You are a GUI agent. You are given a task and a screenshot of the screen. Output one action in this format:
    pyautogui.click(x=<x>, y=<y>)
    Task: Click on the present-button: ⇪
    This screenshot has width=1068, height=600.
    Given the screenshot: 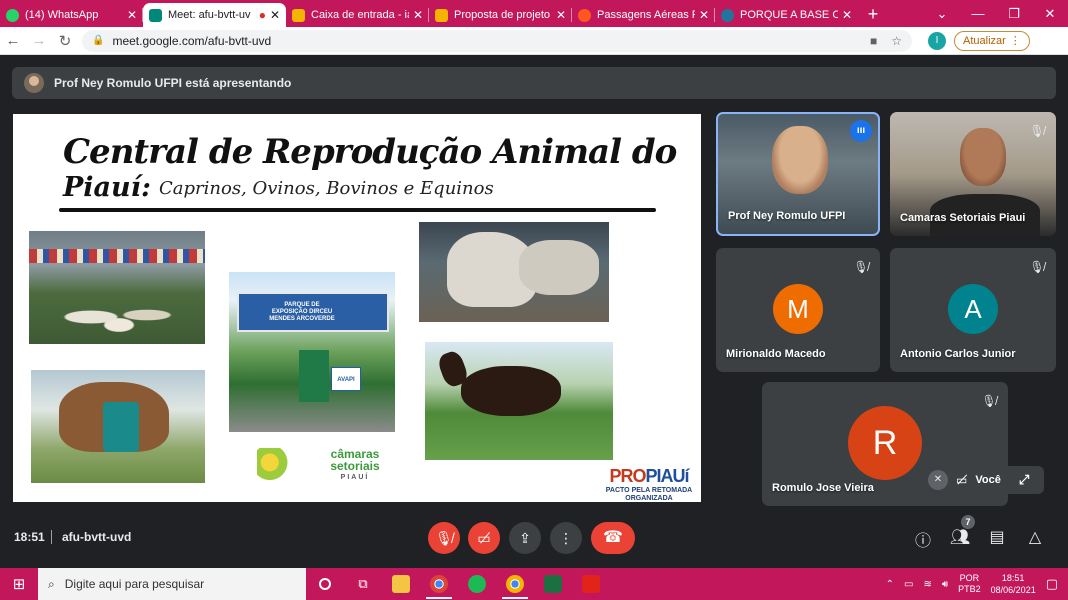 What is the action you would take?
    pyautogui.click(x=525, y=538)
    